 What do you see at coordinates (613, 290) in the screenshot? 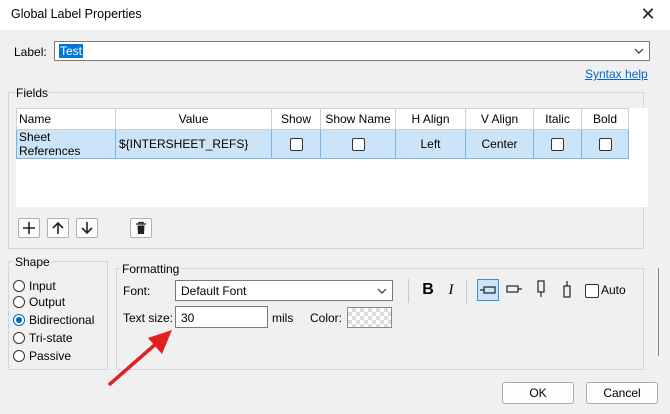
I see `auto-label: Auto` at bounding box center [613, 290].